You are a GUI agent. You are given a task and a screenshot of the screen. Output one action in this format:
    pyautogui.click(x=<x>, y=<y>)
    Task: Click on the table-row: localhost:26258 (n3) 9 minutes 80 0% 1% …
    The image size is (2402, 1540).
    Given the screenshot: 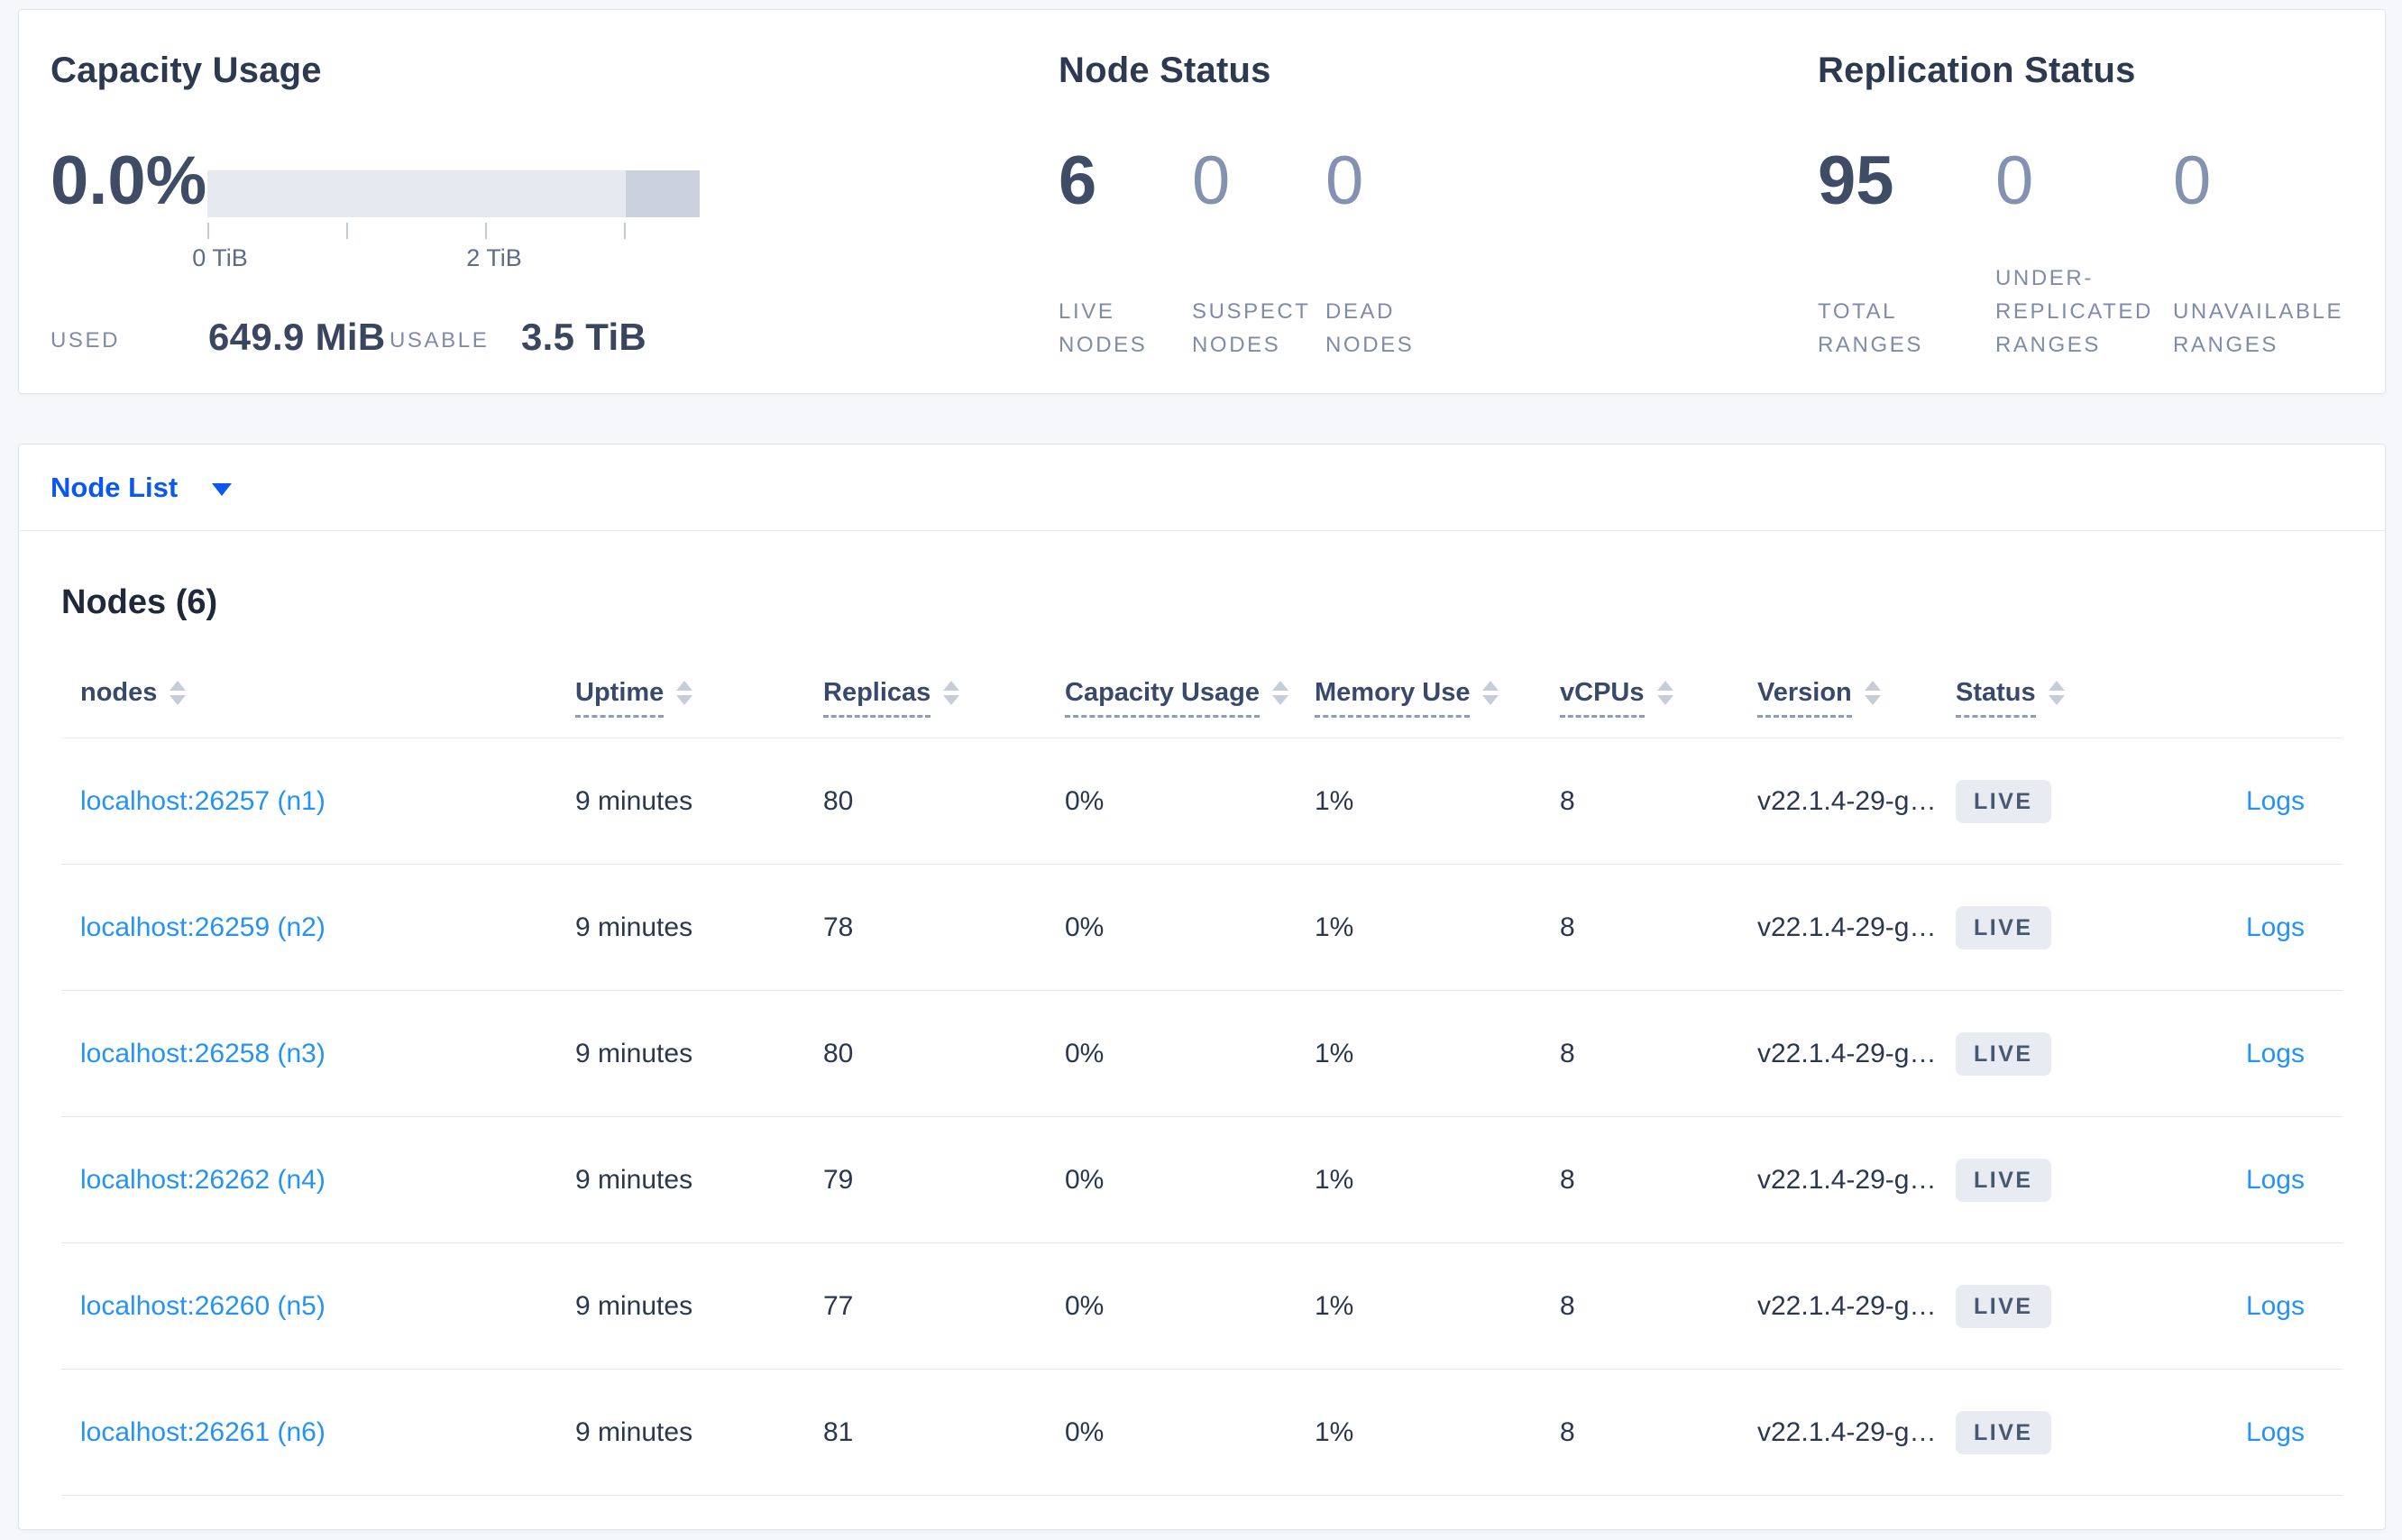 What is the action you would take?
    pyautogui.click(x=1201, y=1053)
    